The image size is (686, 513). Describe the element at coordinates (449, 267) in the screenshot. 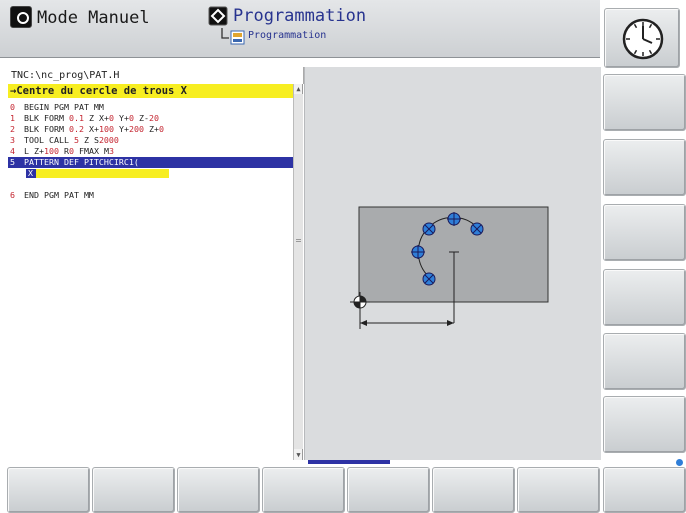

I see `pattern-help-graphic` at that location.